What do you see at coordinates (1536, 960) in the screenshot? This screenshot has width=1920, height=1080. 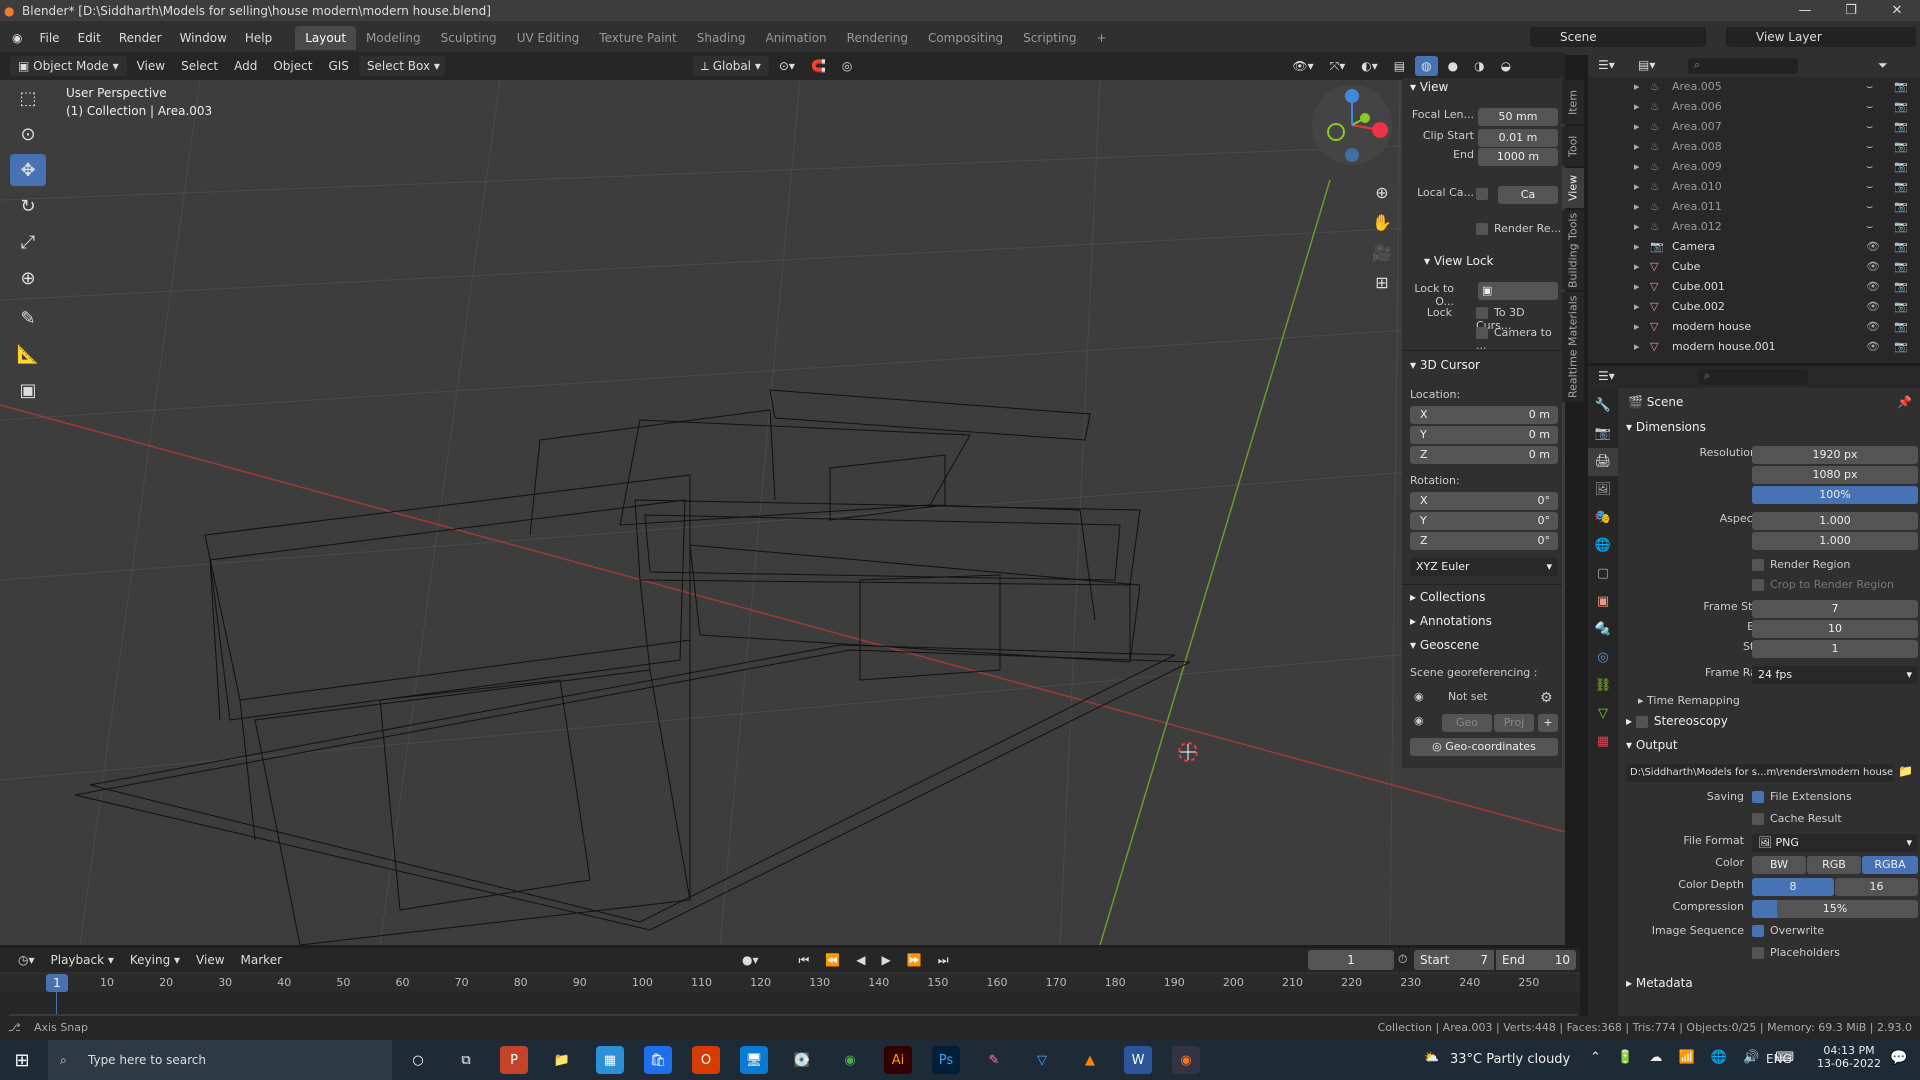 I see `end-frame-field: End 10` at bounding box center [1536, 960].